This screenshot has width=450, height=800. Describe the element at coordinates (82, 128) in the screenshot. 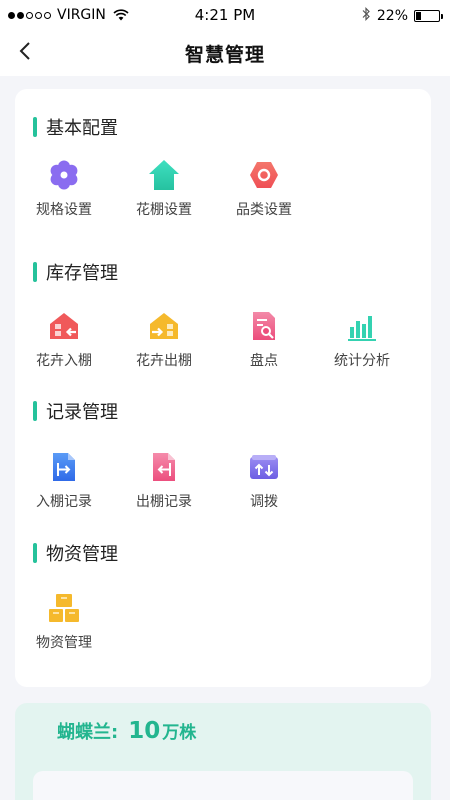

I see `section-label: 基本配置` at that location.